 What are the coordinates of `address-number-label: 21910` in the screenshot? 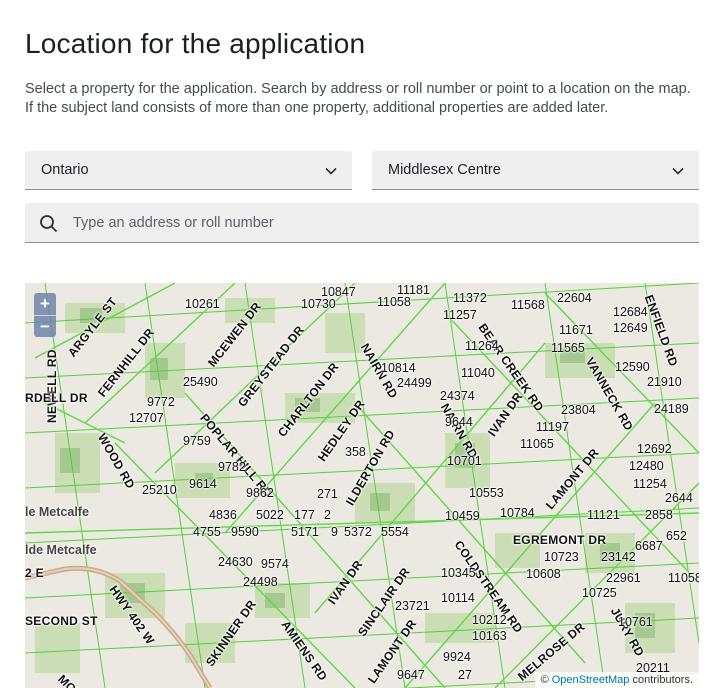 It's located at (664, 382).